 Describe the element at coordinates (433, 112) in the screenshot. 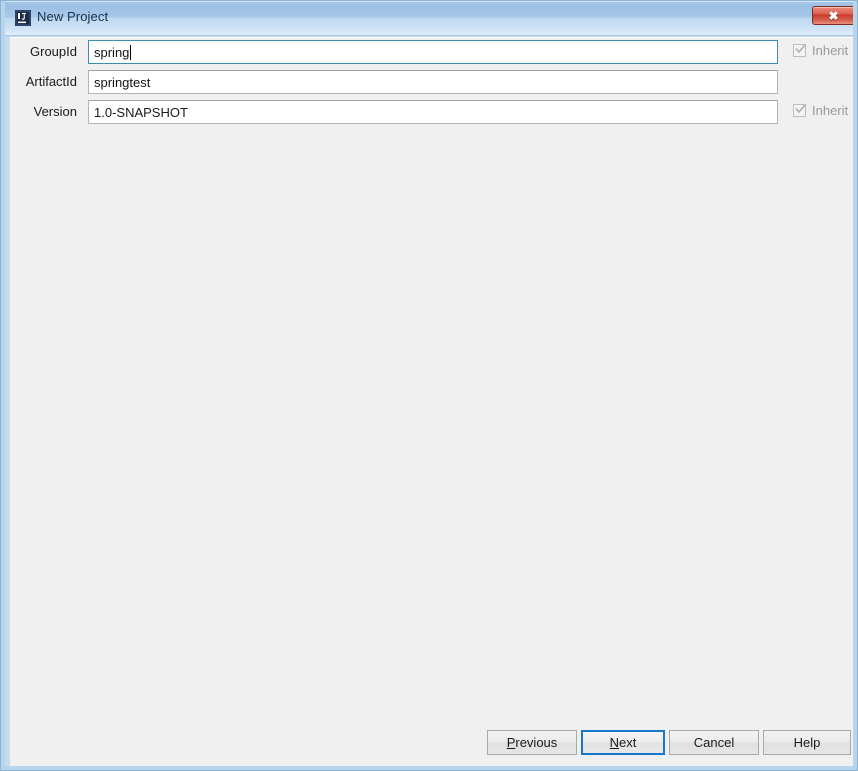

I see `version-input: 1.0-SNAPSHOT` at that location.